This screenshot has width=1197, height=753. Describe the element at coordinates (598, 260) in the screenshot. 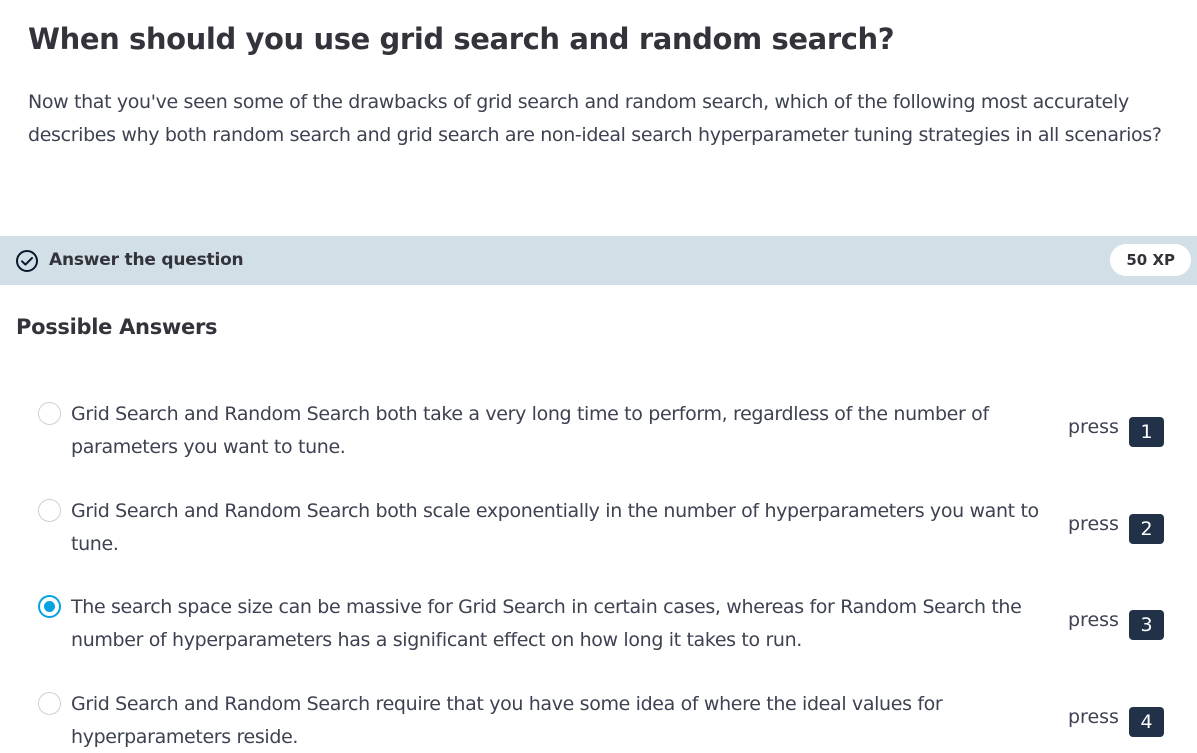

I see `task-bar: Answer the question 50 XP` at that location.